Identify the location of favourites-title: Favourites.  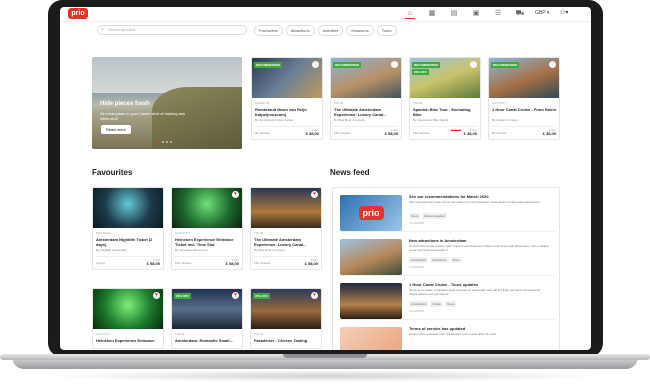
(112, 172).